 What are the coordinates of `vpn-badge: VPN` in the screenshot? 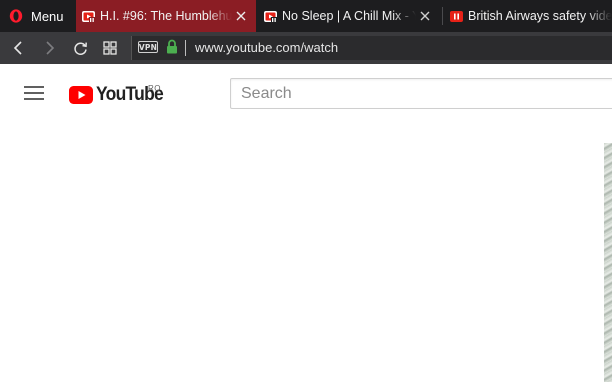 It's located at (148, 47).